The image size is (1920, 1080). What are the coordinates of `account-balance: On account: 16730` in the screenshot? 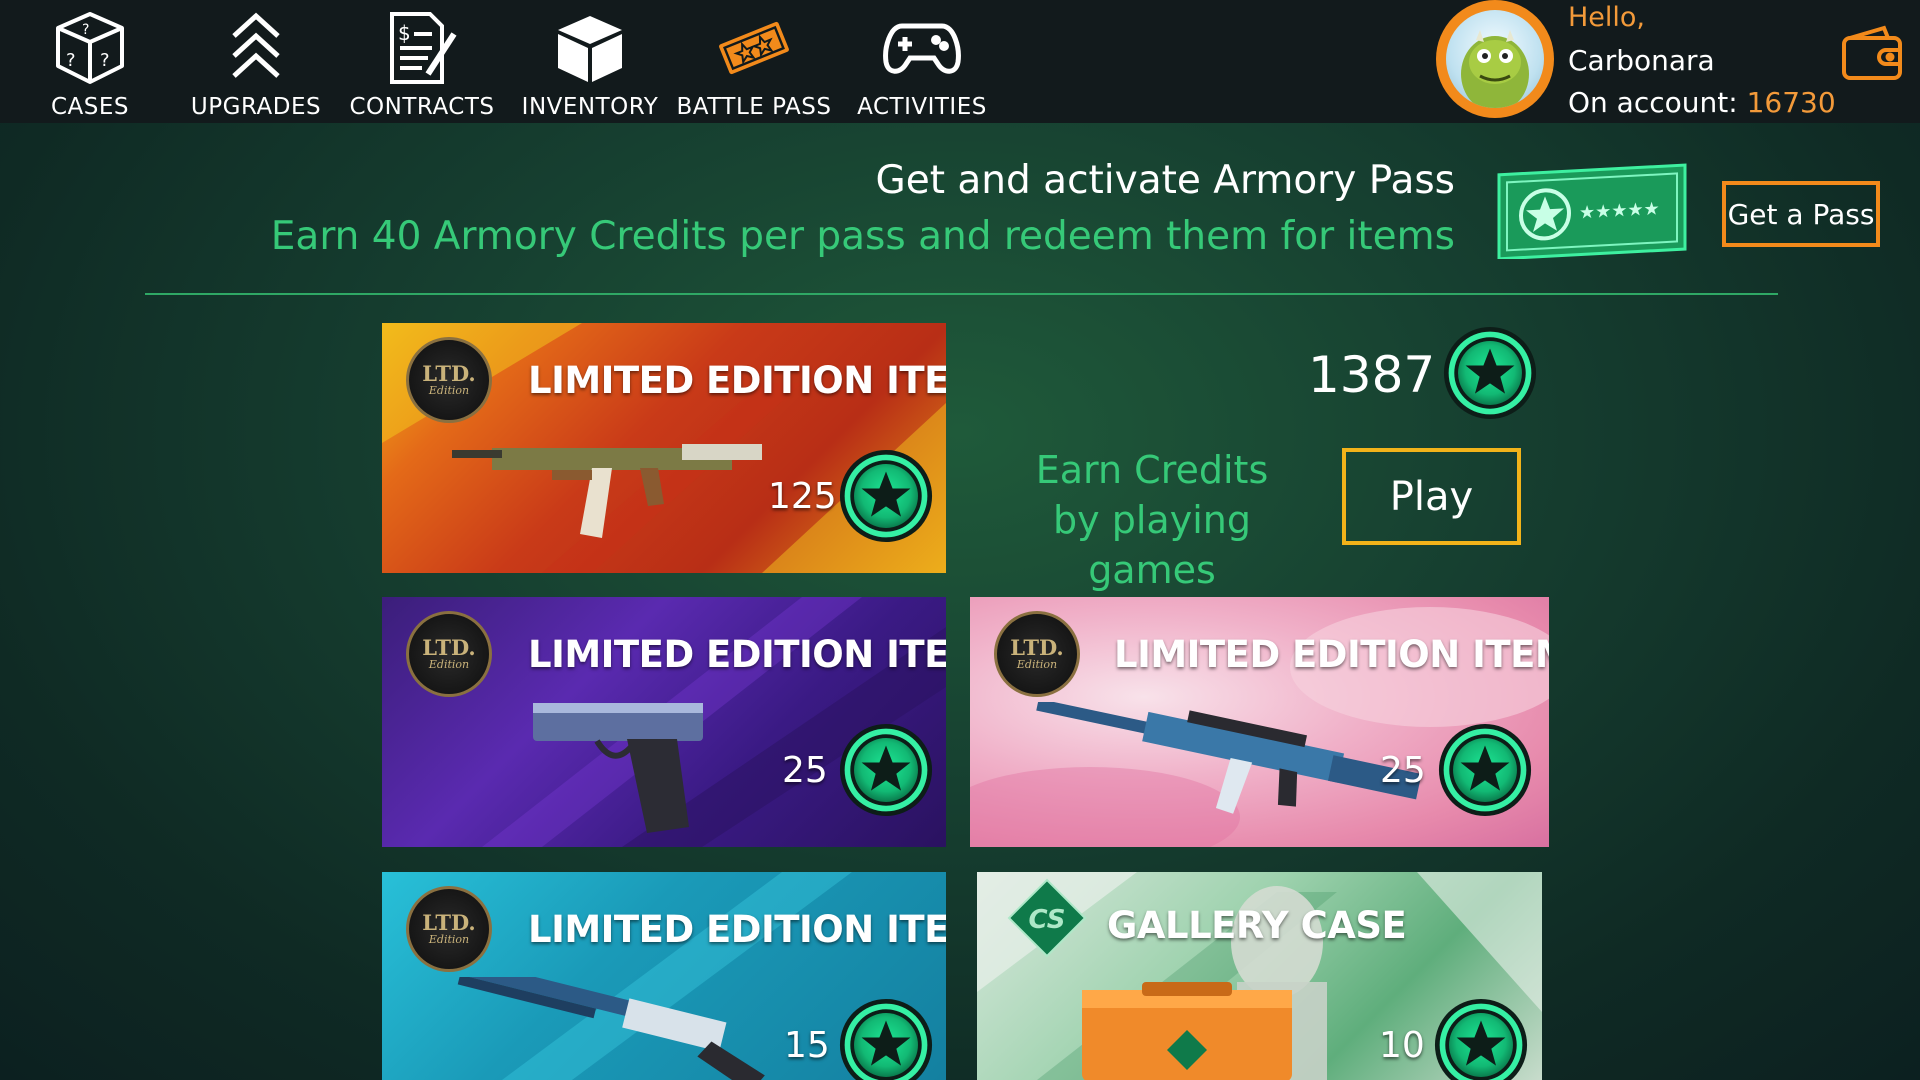 It's located at (1702, 102).